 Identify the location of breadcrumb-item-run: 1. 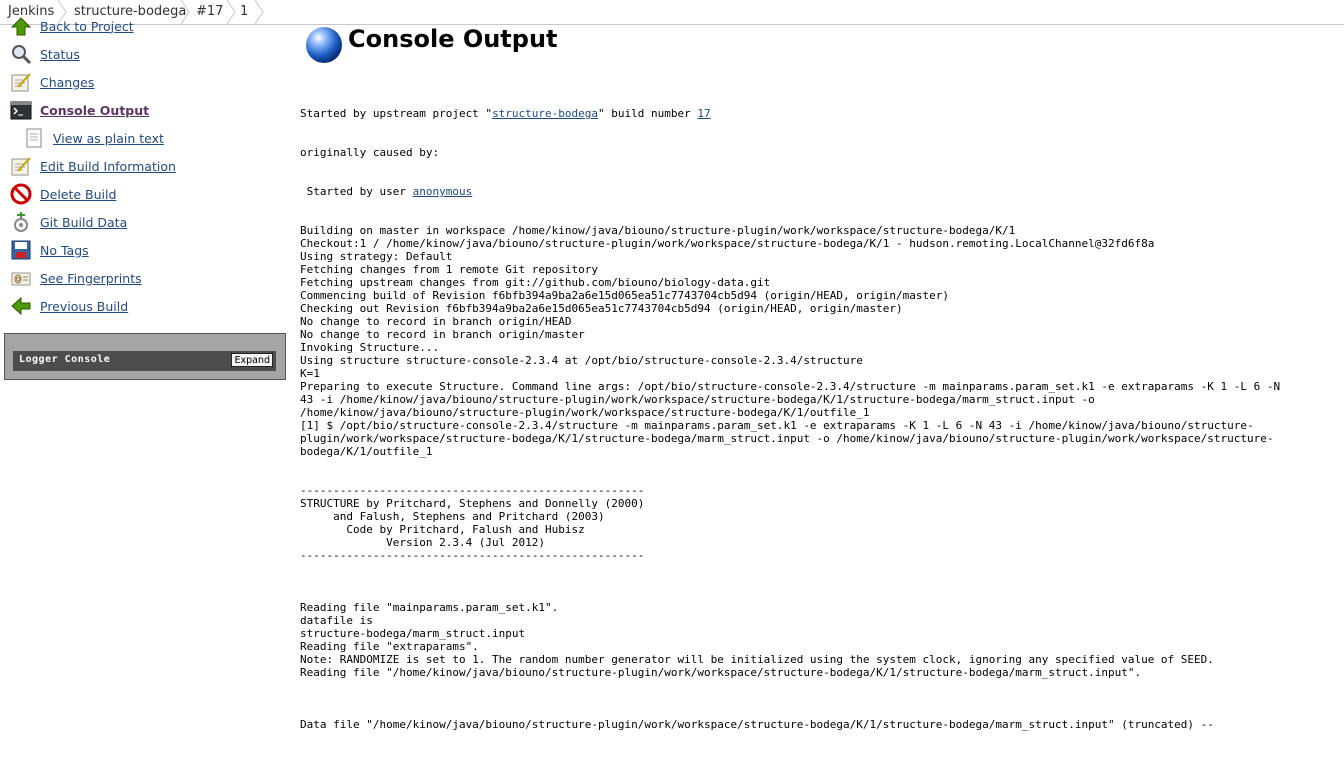
(244, 12).